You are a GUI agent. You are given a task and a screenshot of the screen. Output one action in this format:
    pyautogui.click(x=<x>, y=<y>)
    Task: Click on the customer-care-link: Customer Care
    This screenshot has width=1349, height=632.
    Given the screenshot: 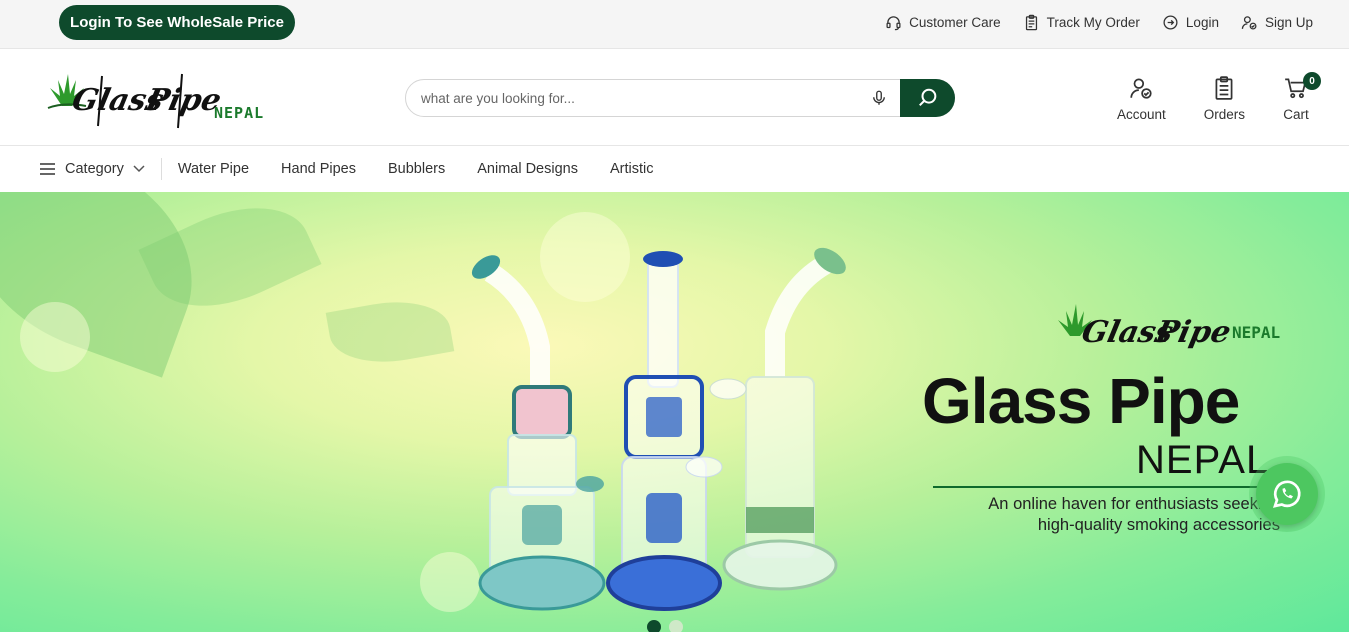 What is the action you would take?
    pyautogui.click(x=943, y=22)
    